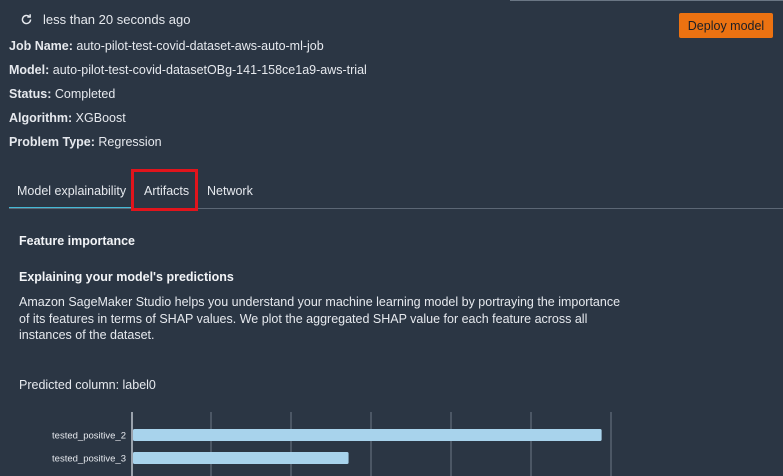  I want to click on algorithm-row: Algorithm: XGBoost, so click(67, 118).